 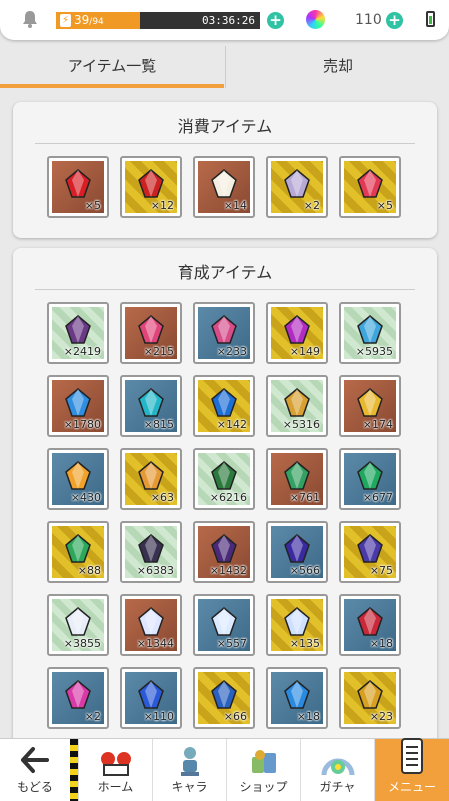 What do you see at coordinates (151, 187) in the screenshot?
I see `consumable-item: ×12` at bounding box center [151, 187].